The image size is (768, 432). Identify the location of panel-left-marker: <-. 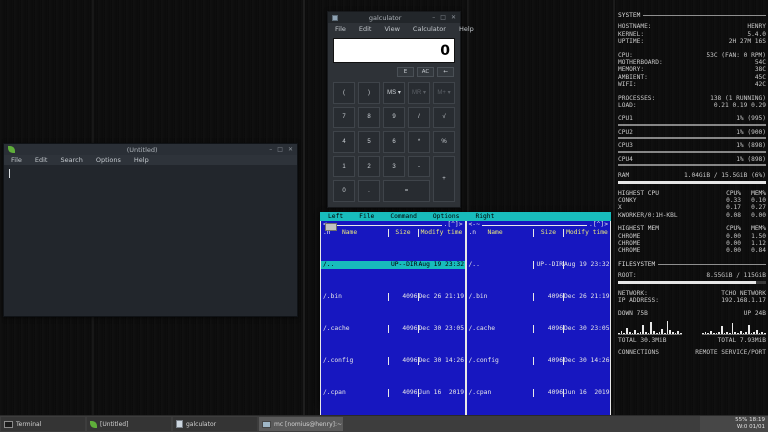
(473, 225).